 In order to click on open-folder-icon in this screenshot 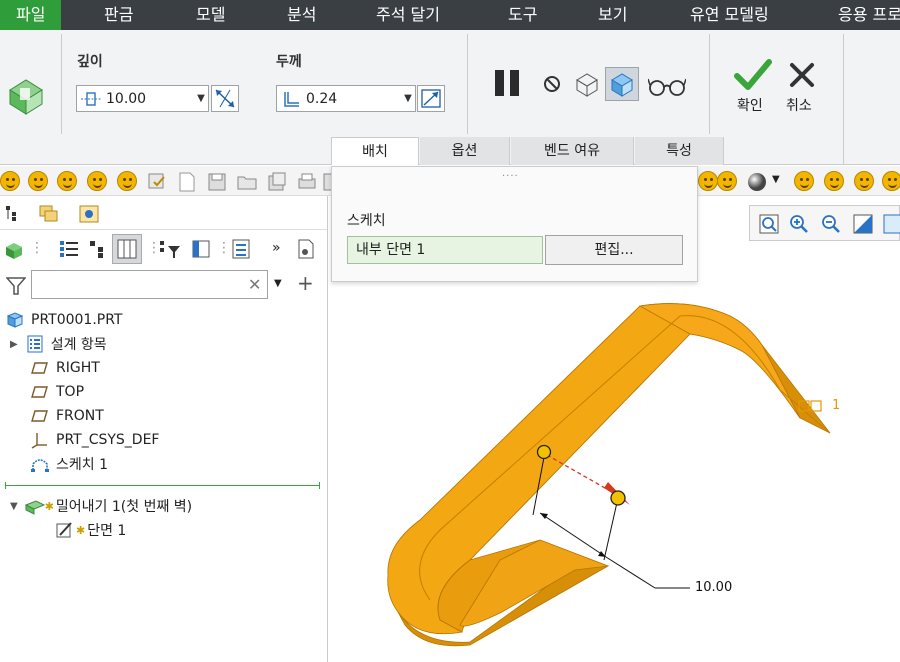, I will do `click(247, 182)`.